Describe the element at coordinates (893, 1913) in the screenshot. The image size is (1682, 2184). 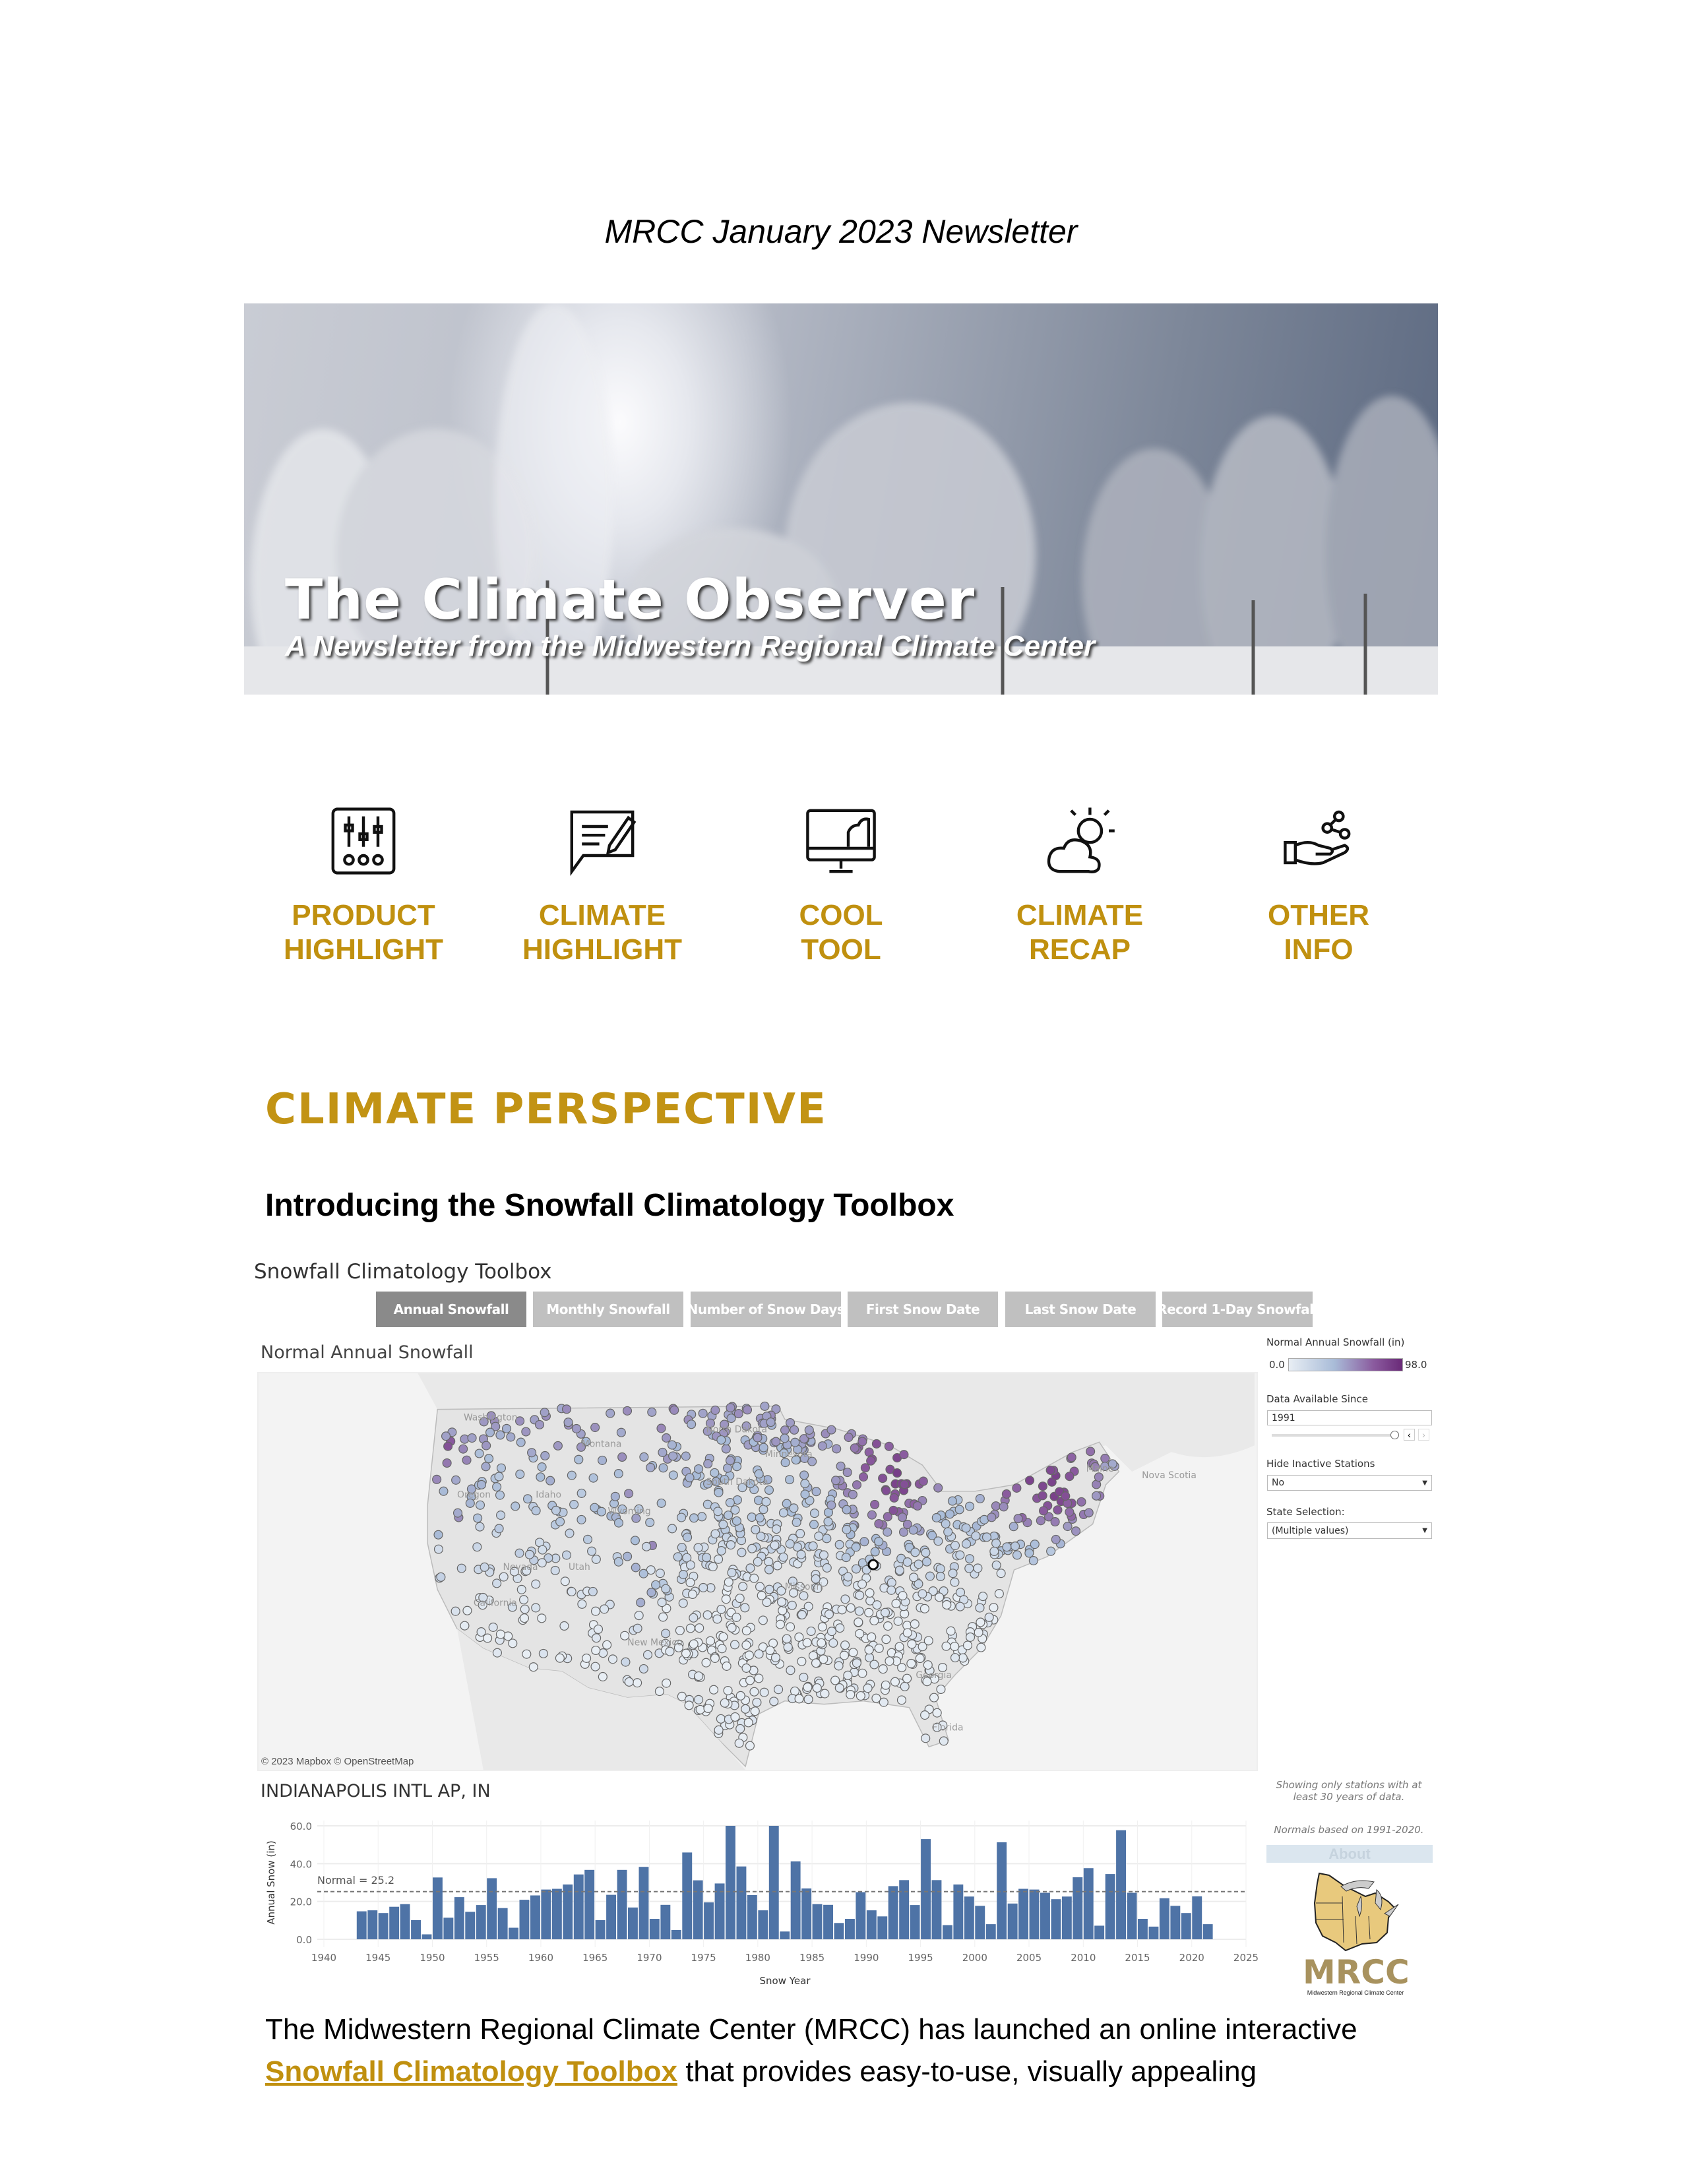
I see `bar-1992` at that location.